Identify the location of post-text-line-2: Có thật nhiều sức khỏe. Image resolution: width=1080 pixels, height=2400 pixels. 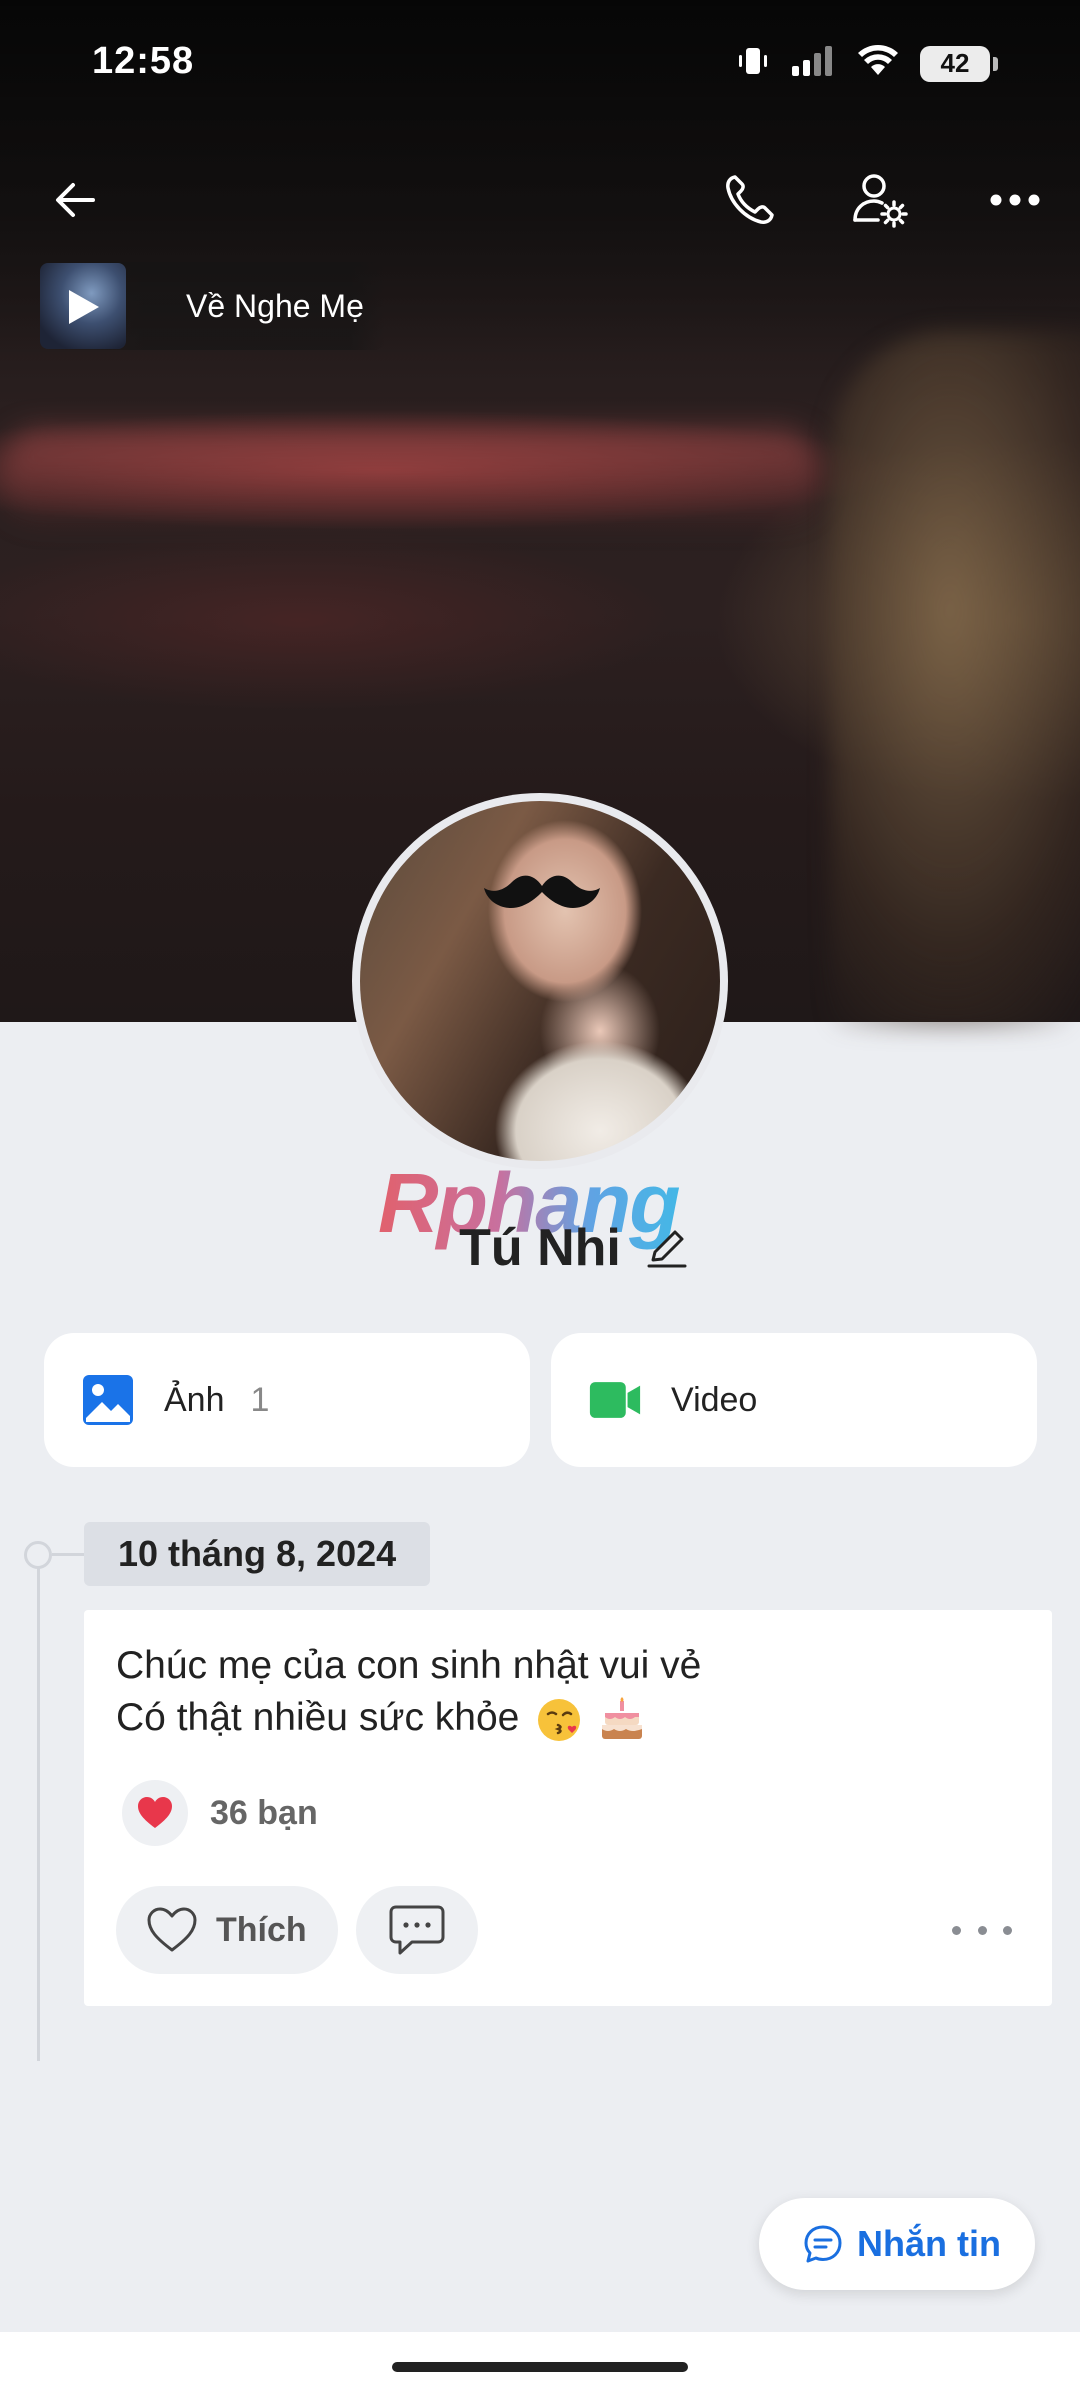
(408, 1718).